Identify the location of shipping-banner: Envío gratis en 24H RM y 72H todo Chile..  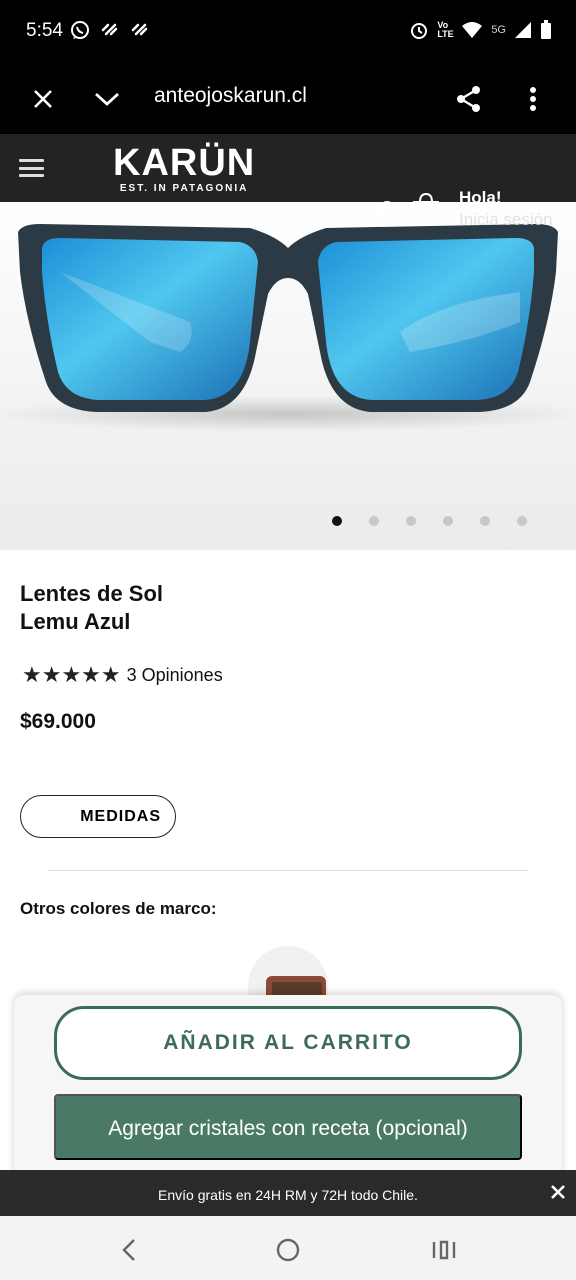
(288, 1193).